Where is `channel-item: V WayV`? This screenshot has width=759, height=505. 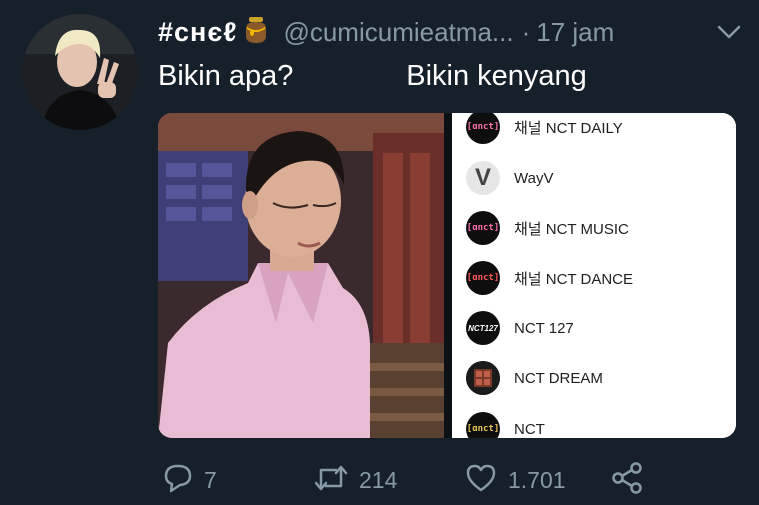 channel-item: V WayV is located at coordinates (509, 178).